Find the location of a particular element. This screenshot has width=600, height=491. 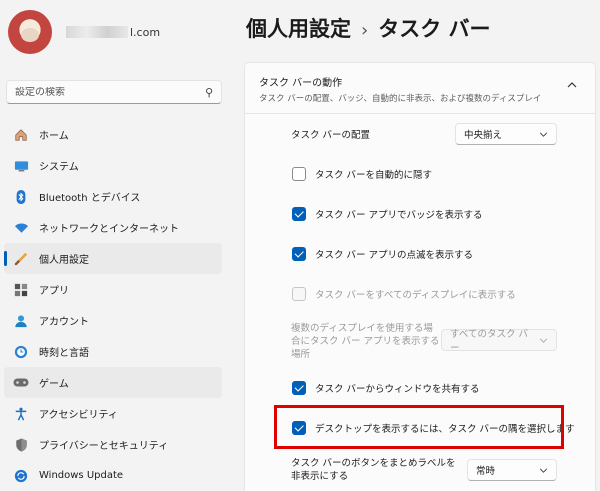

sidebar-item-privacy: プライバシーとセキュリティ is located at coordinates (113, 444).